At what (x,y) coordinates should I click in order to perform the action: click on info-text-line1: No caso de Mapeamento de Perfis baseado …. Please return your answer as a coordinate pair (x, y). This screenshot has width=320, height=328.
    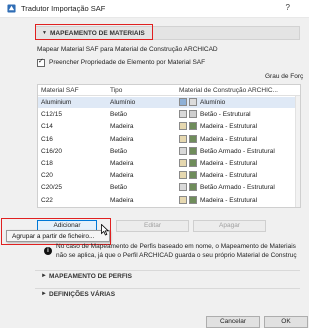
    Looking at the image, I should click on (176, 246).